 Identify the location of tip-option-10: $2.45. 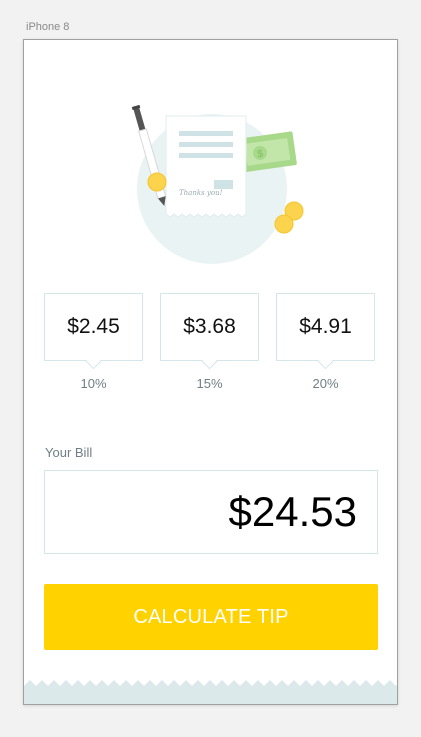
(93, 331).